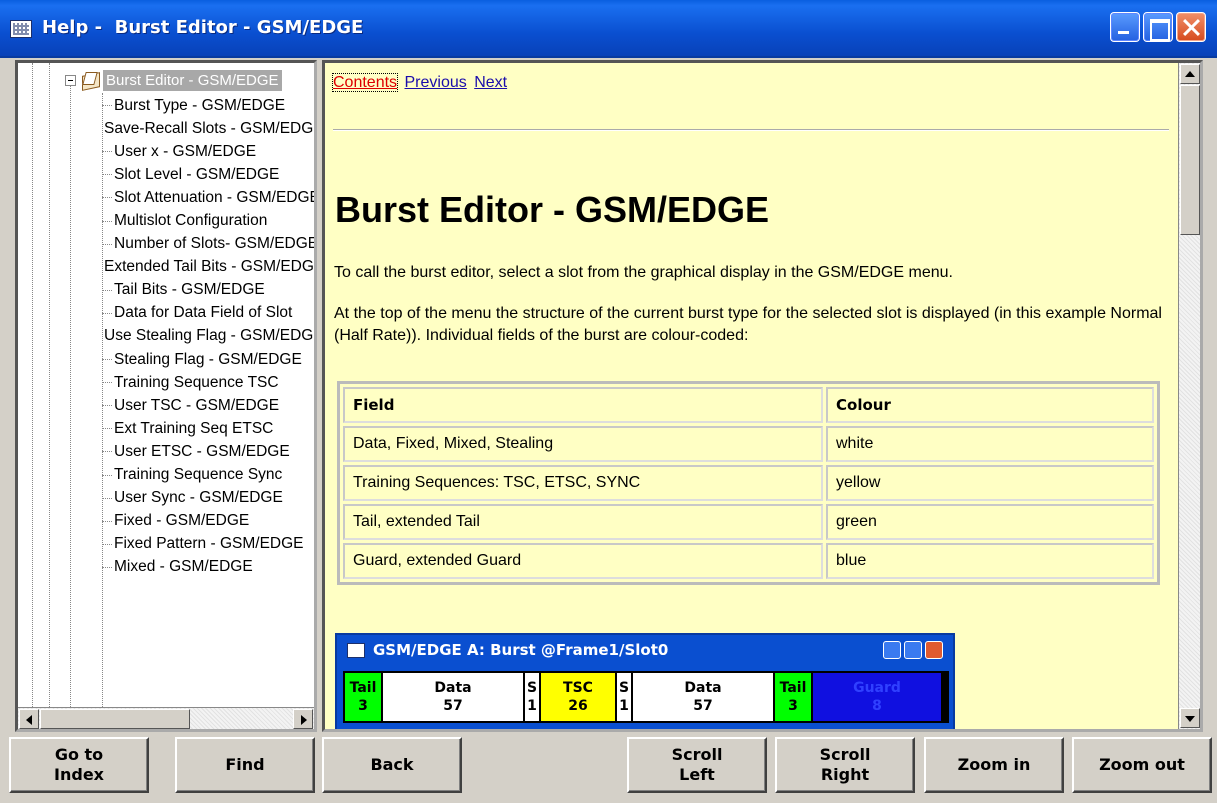 This screenshot has height=803, width=1217. What do you see at coordinates (208, 359) in the screenshot?
I see `tree-item: Stealing Flag - GSM/EDGE` at bounding box center [208, 359].